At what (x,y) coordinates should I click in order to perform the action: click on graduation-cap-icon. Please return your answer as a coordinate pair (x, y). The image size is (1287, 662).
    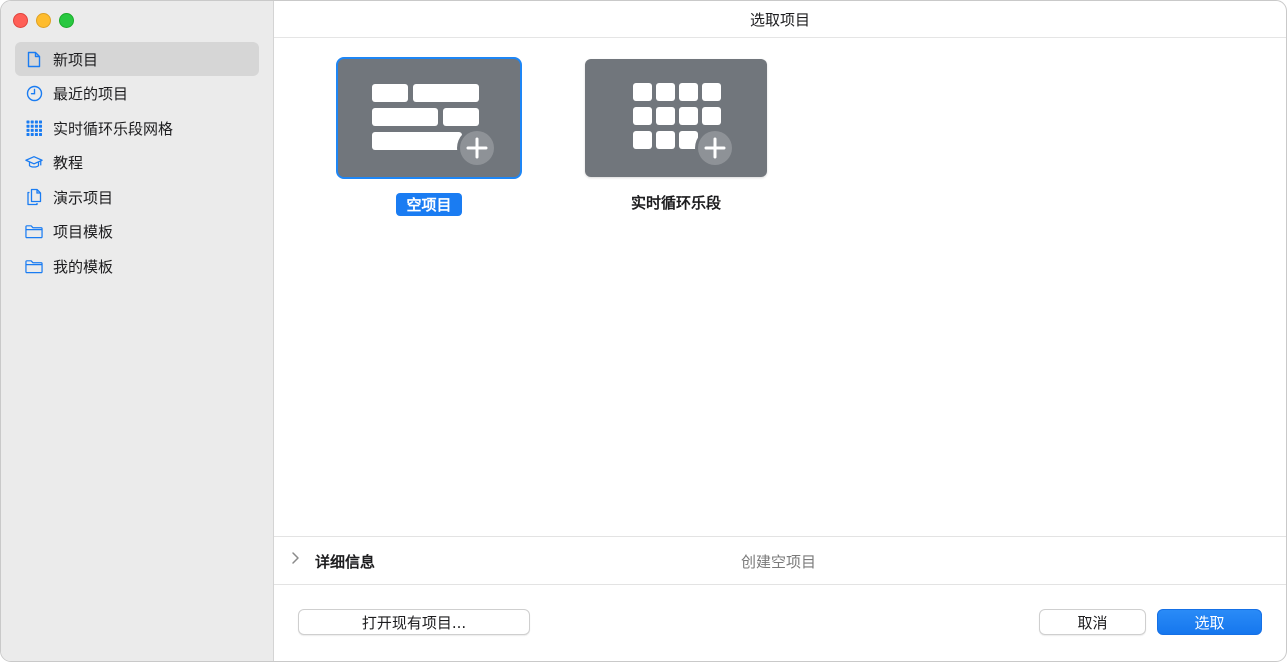
    Looking at the image, I should click on (34, 163).